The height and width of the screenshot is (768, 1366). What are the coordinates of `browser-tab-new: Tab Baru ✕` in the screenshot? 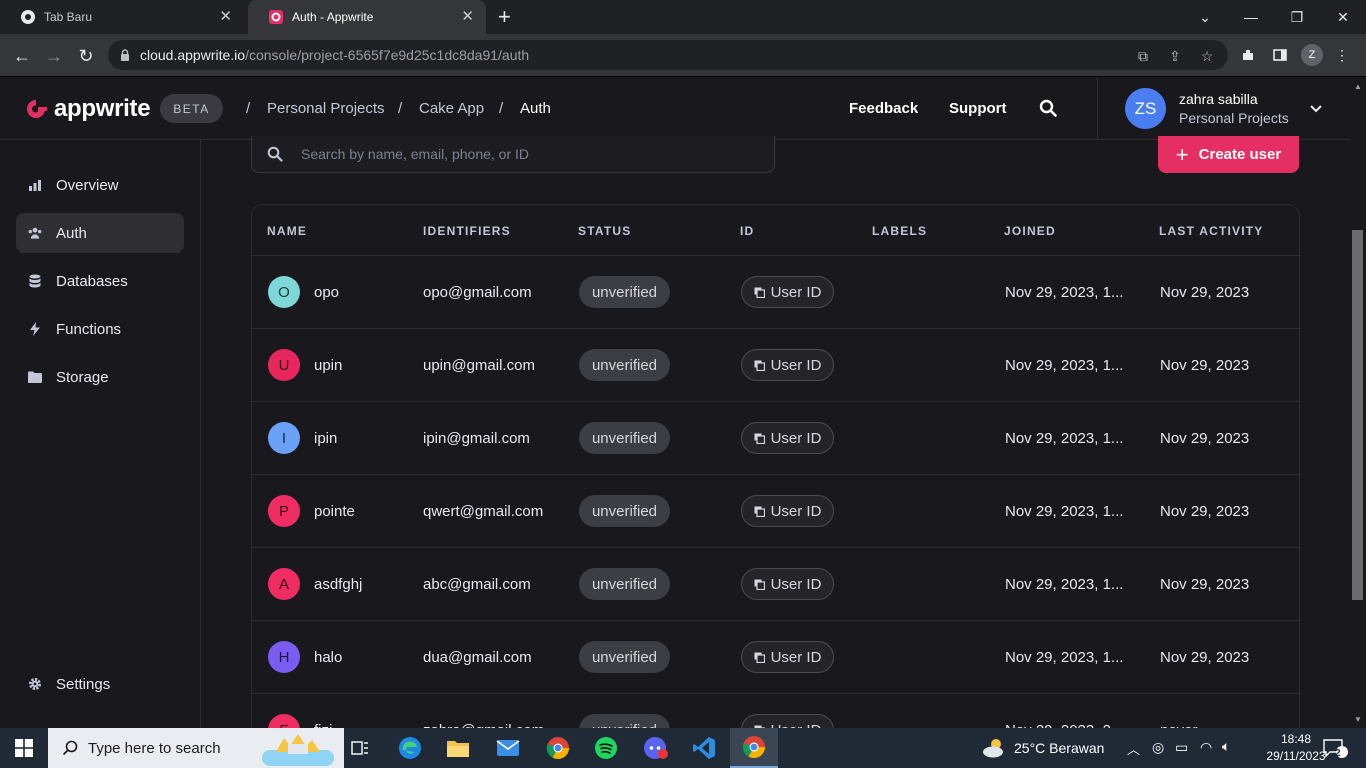 It's located at (122, 17).